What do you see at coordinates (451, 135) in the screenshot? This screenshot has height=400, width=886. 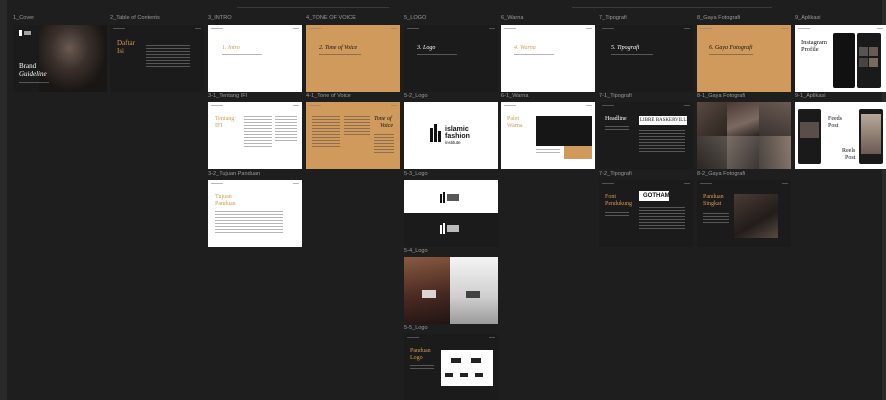 I see `frame-logo-primary: islamic fashion institute` at bounding box center [451, 135].